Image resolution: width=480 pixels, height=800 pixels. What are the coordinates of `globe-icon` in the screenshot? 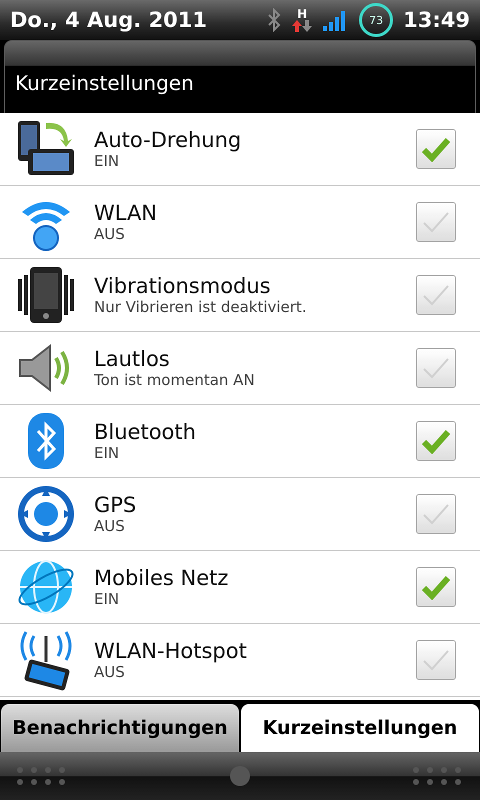 It's located at (46, 587).